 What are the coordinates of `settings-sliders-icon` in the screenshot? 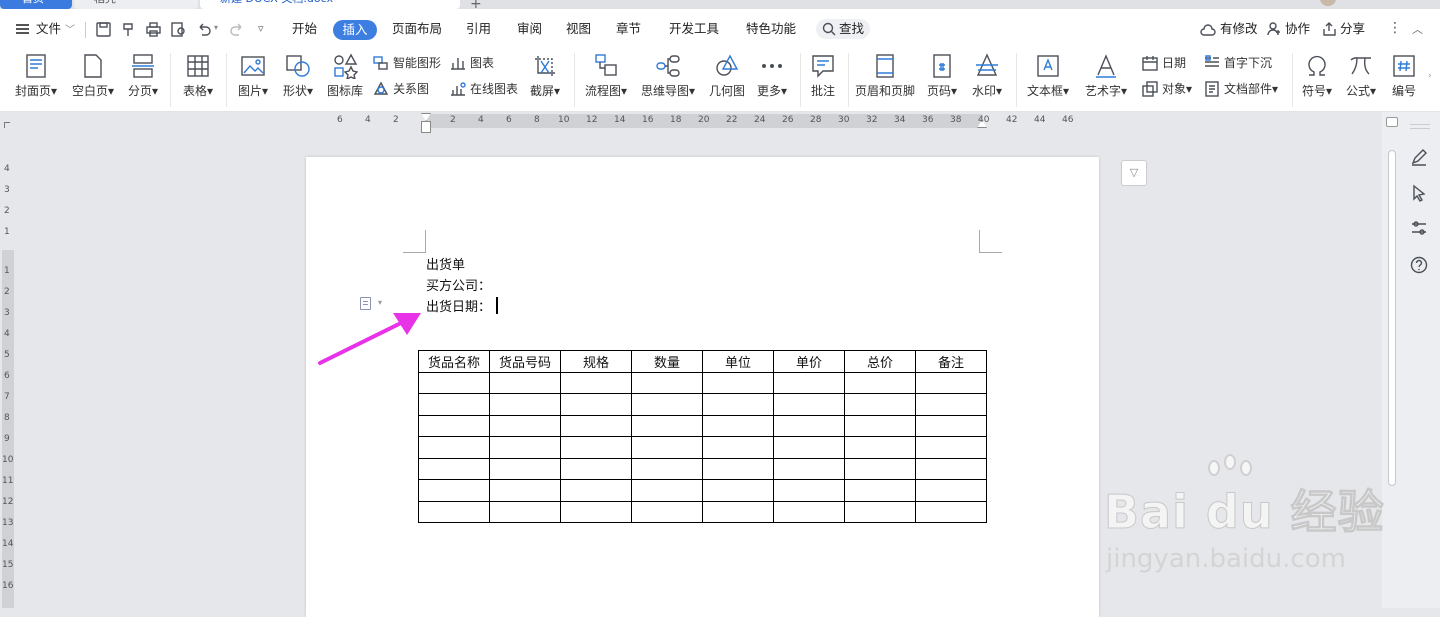 It's located at (1419, 228).